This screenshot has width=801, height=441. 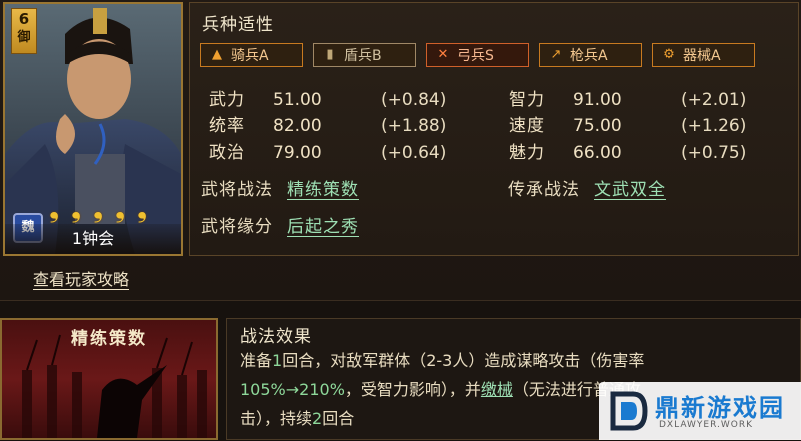 What do you see at coordinates (227, 100) in the screenshot?
I see `stat-label: 武力` at bounding box center [227, 100].